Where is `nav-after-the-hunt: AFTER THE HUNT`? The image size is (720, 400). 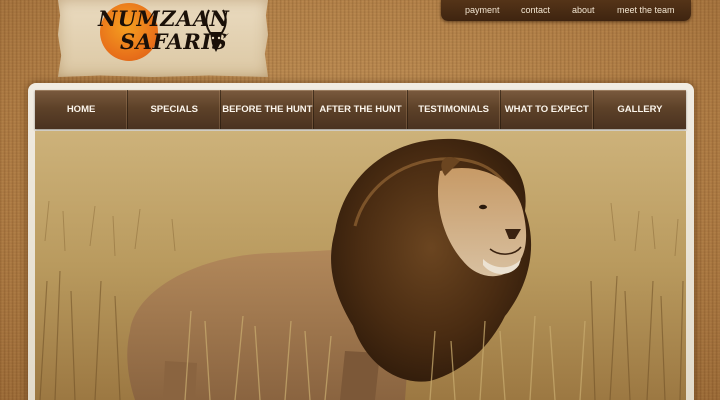
nav-after-the-hunt: AFTER THE HUNT is located at coordinates (361, 109).